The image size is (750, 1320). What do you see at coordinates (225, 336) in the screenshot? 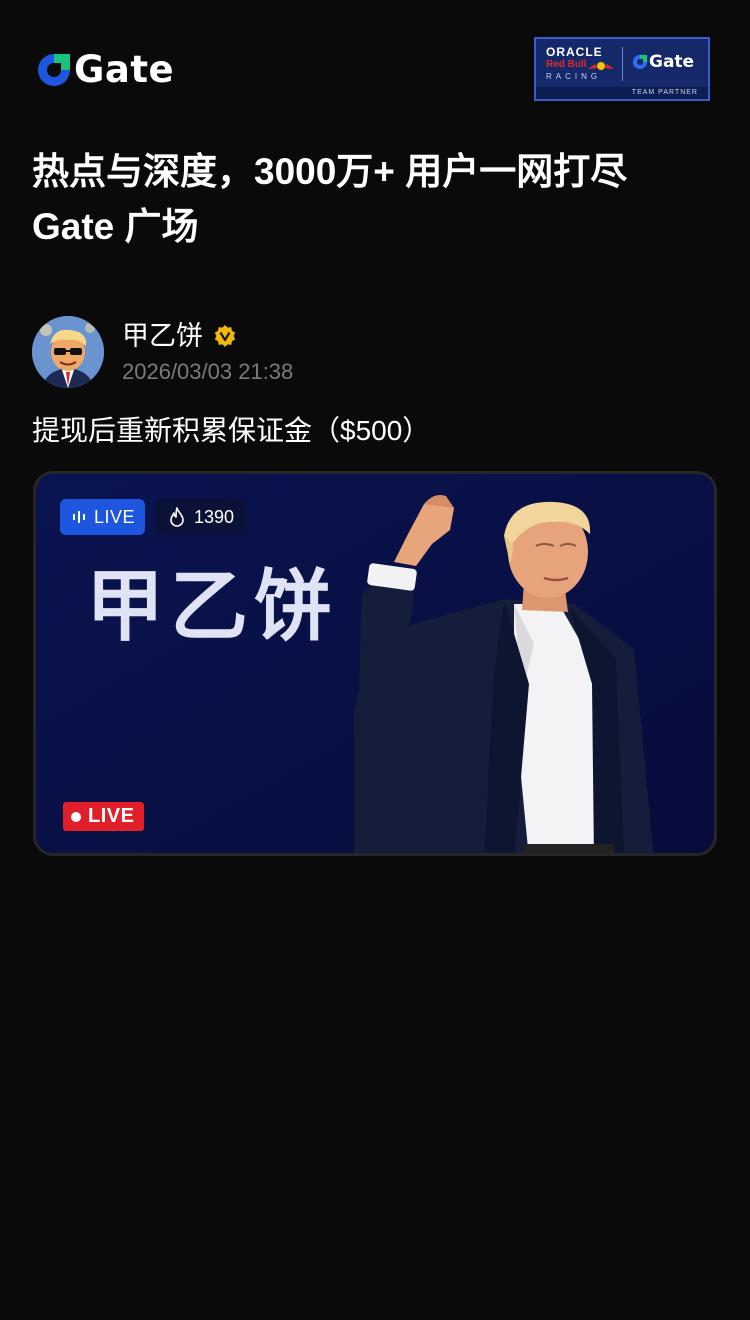
I see `verified-icon` at bounding box center [225, 336].